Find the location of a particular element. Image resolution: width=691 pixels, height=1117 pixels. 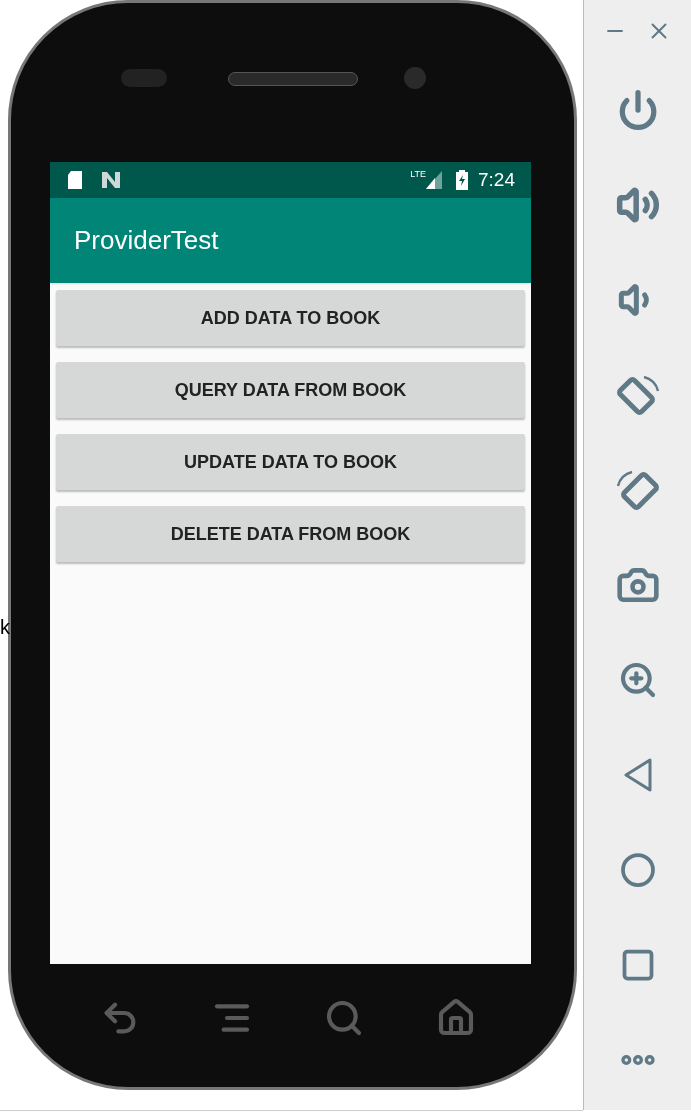

app-title: ProviderTest is located at coordinates (146, 240).